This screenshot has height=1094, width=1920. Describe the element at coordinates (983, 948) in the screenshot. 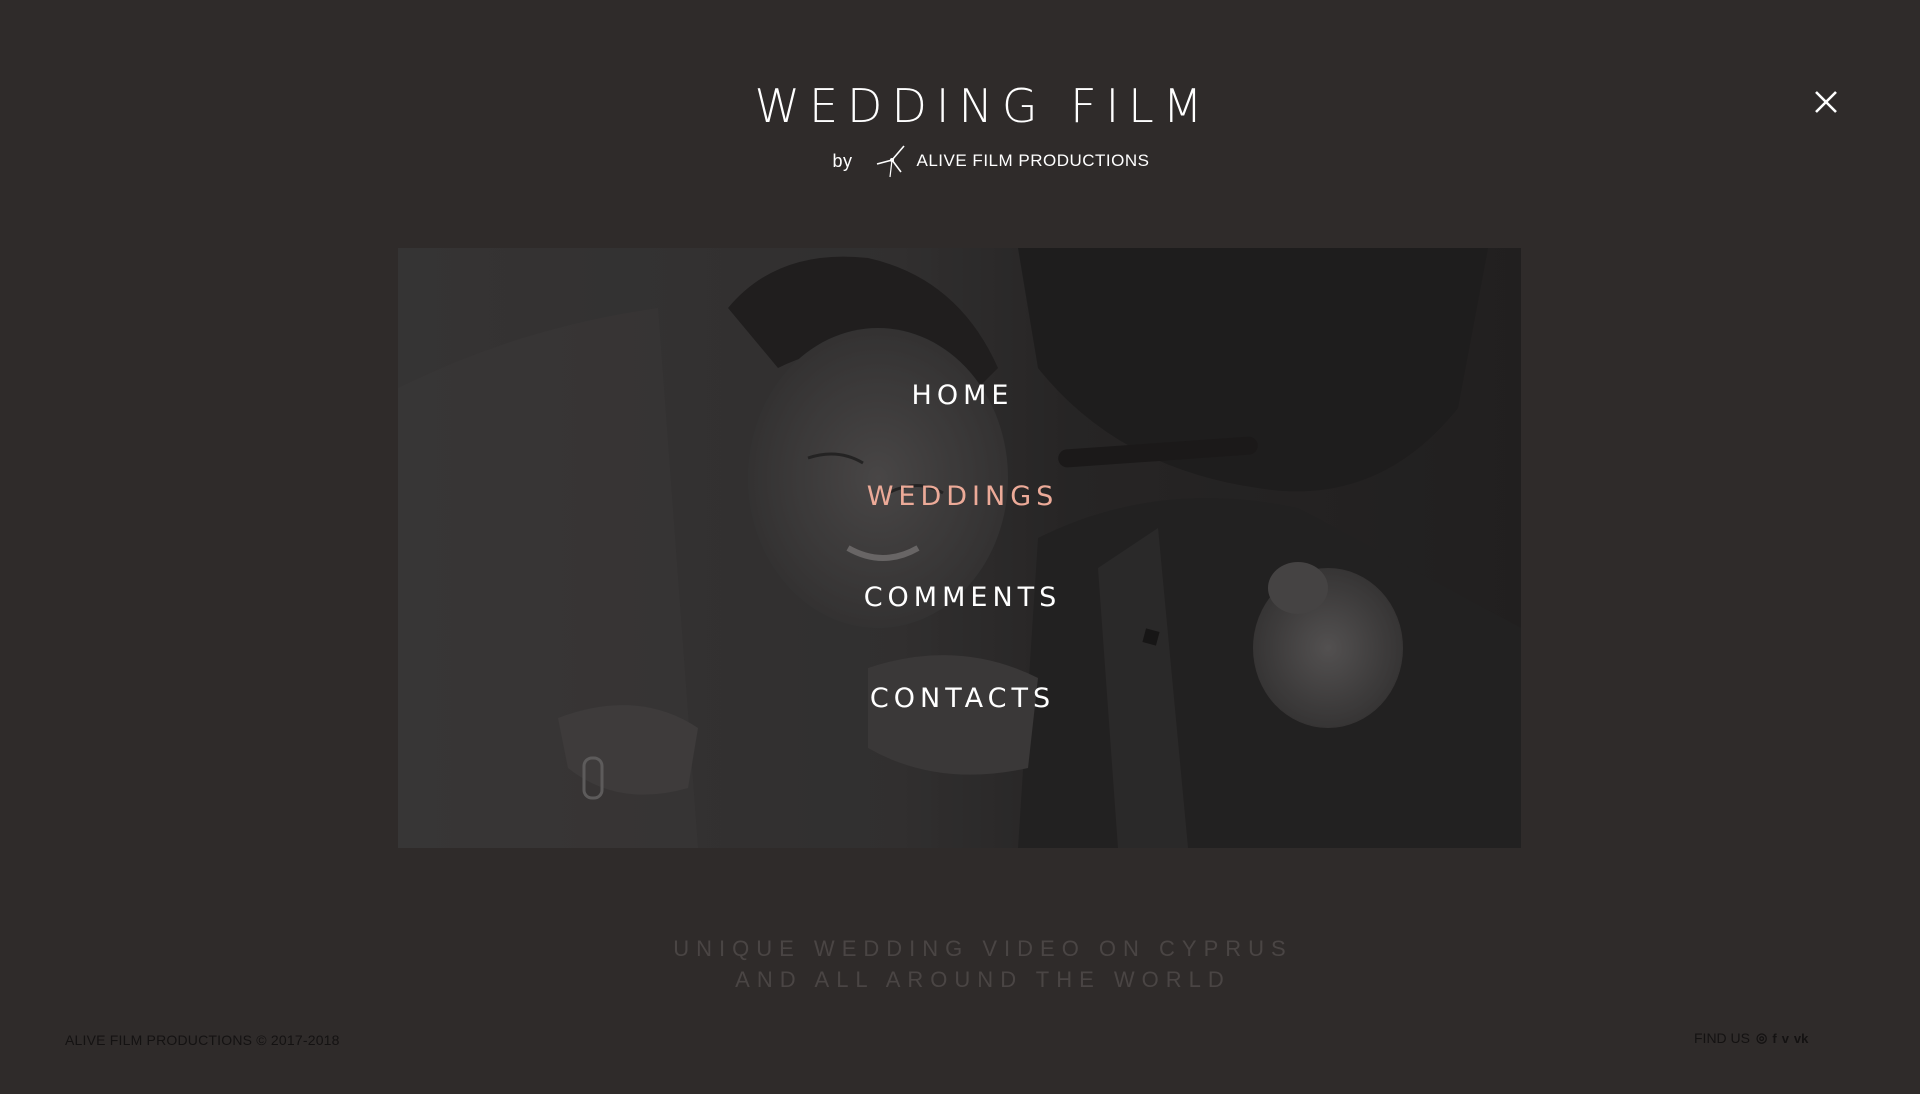

I see `tagline-line-1: UNIQUE WEDDING VIDEO ON CYPRUS` at that location.